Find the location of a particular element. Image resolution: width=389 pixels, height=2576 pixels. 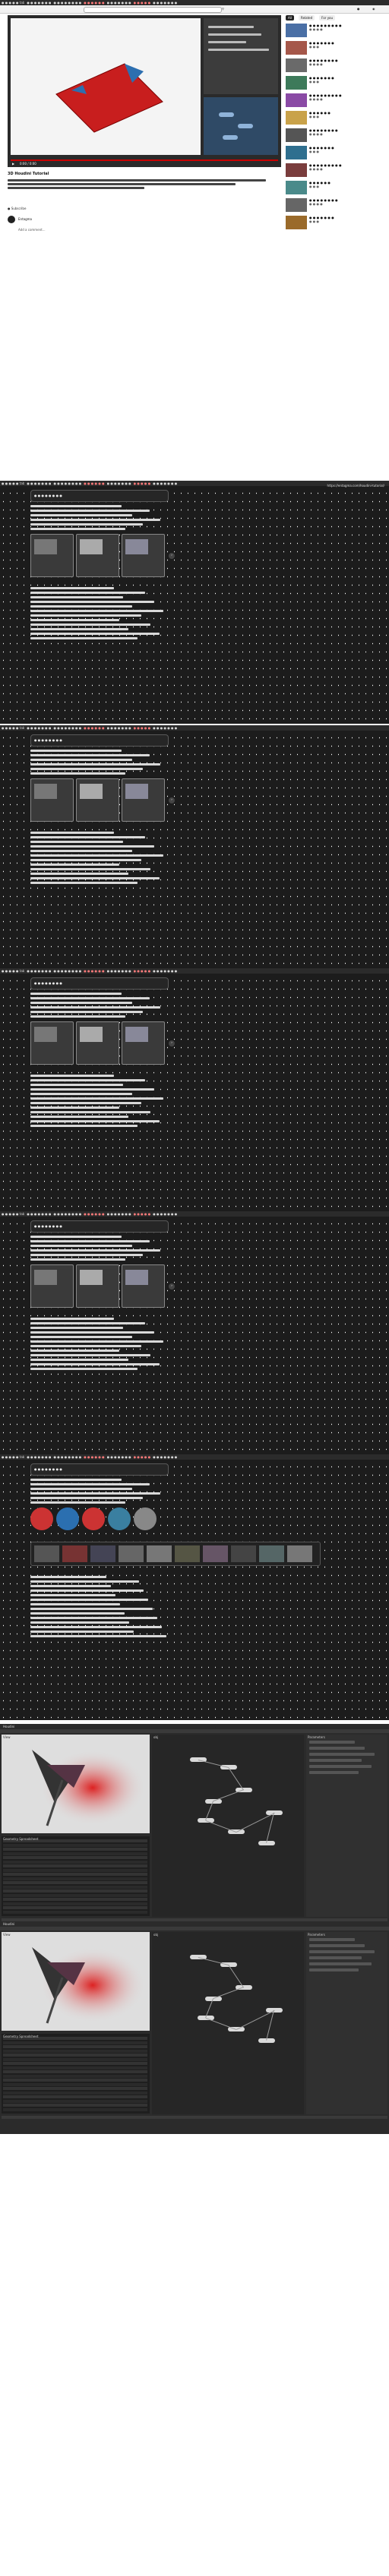

sidebar-tab-for-you: For you is located at coordinates (327, 18).